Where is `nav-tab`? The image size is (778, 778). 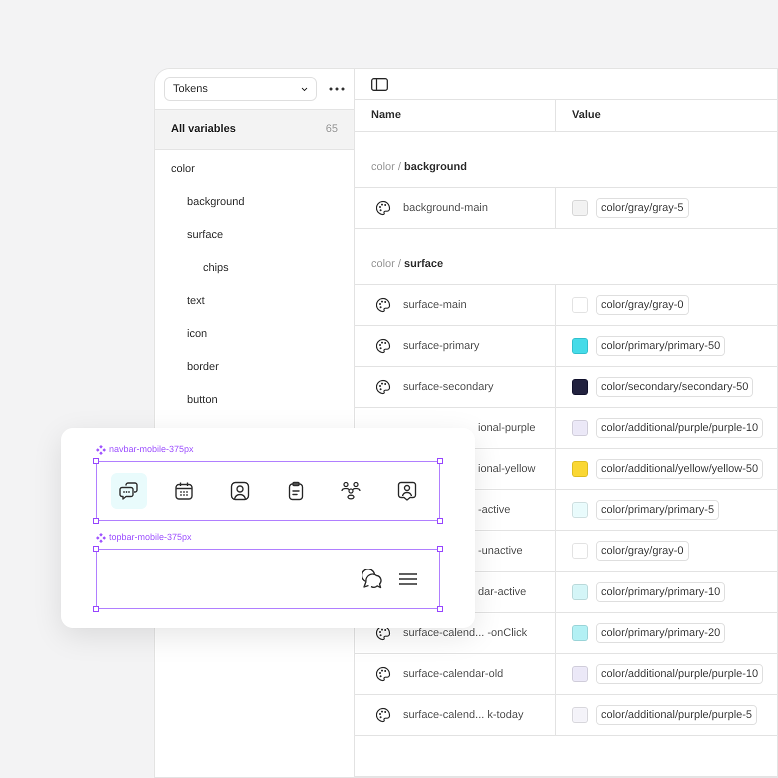 nav-tab is located at coordinates (128, 491).